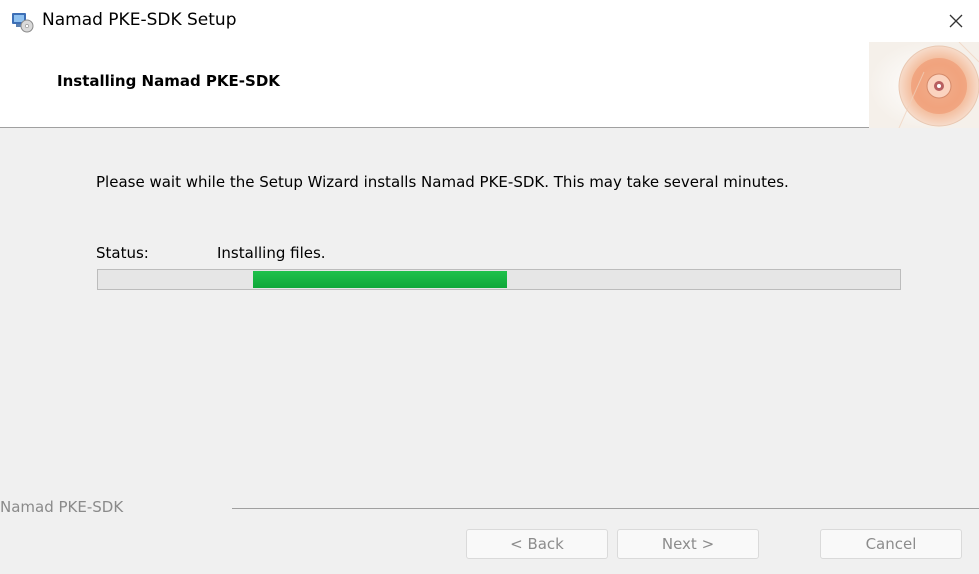 The image size is (979, 574). What do you see at coordinates (122, 253) in the screenshot?
I see `status-label: Status:` at bounding box center [122, 253].